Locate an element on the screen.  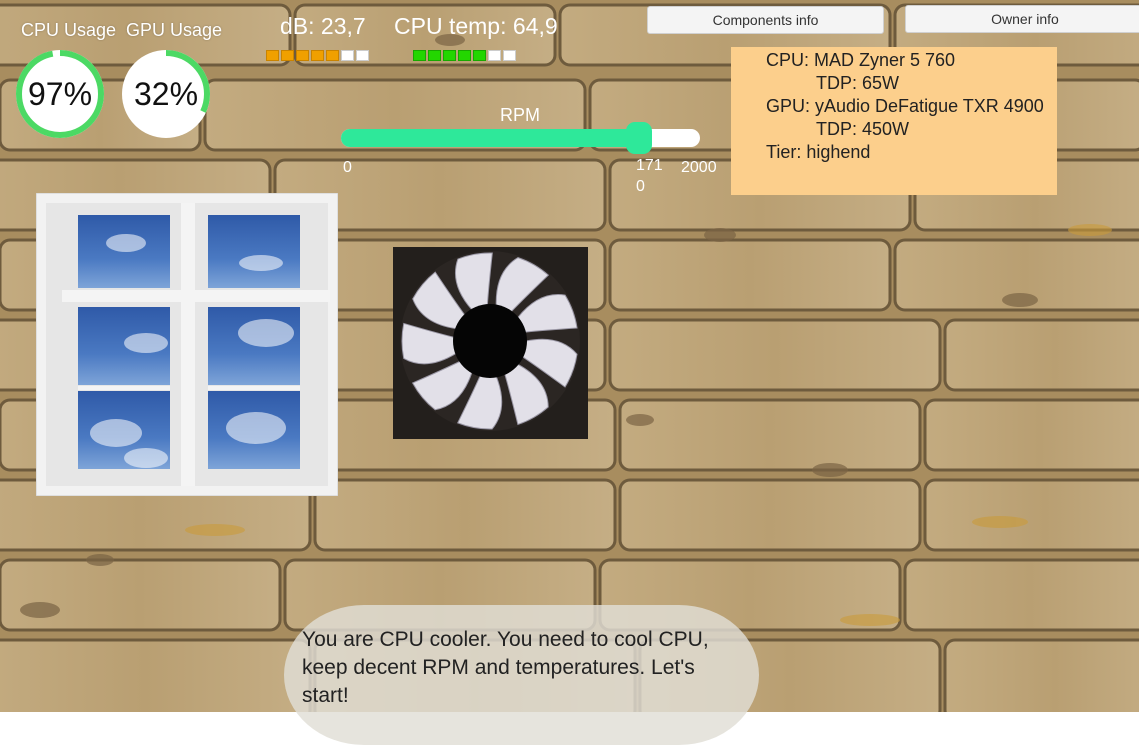
gpu-usage-label: GPU Usage is located at coordinates (174, 30).